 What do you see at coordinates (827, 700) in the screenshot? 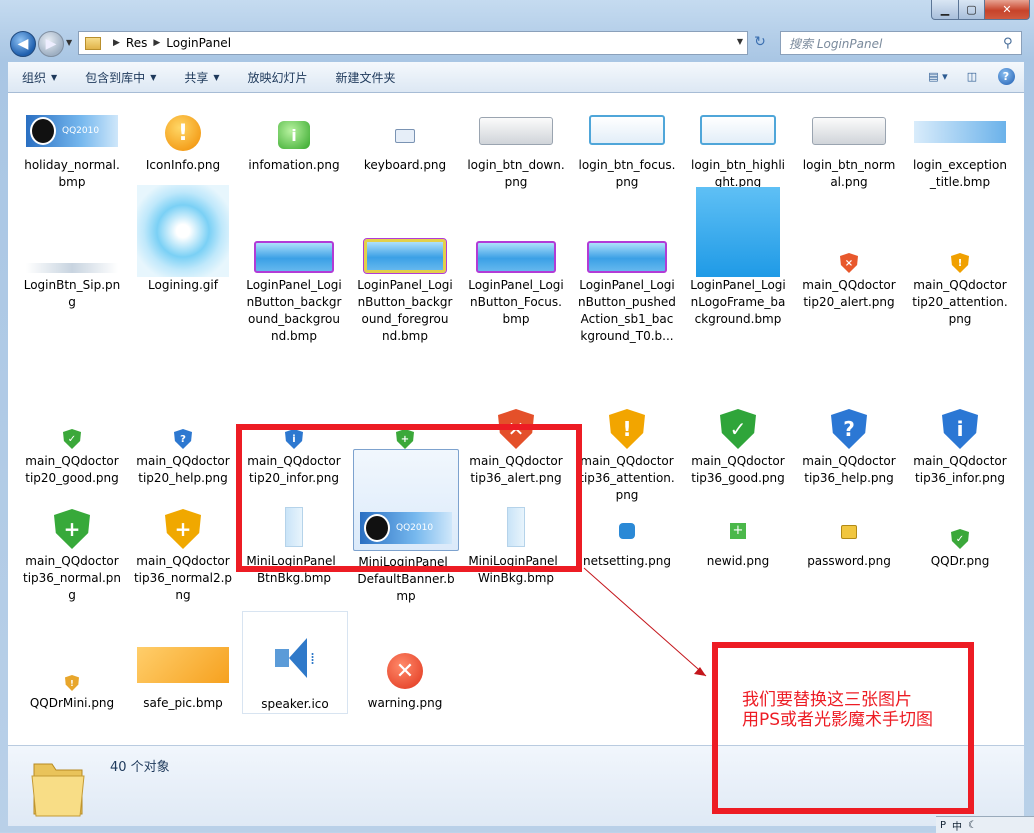
I see `annotation-line-1: 我们要替换这三张图片` at bounding box center [827, 700].